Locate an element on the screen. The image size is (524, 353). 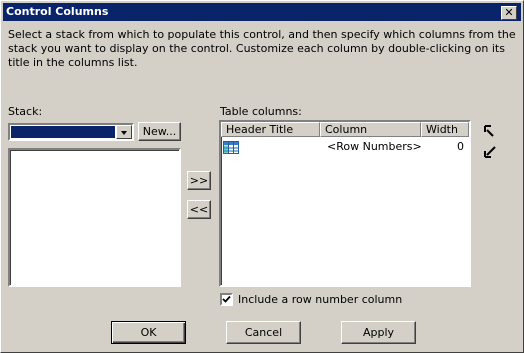
table-columns-label: Table columns: is located at coordinates (261, 111).